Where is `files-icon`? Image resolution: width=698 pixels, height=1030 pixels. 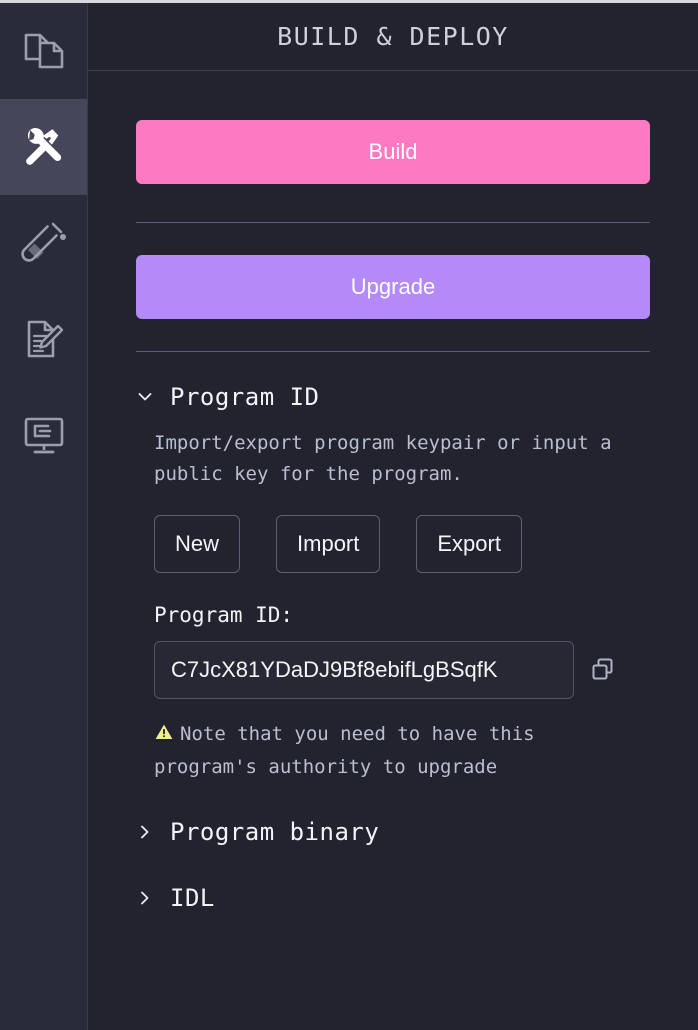
files-icon is located at coordinates (44, 51).